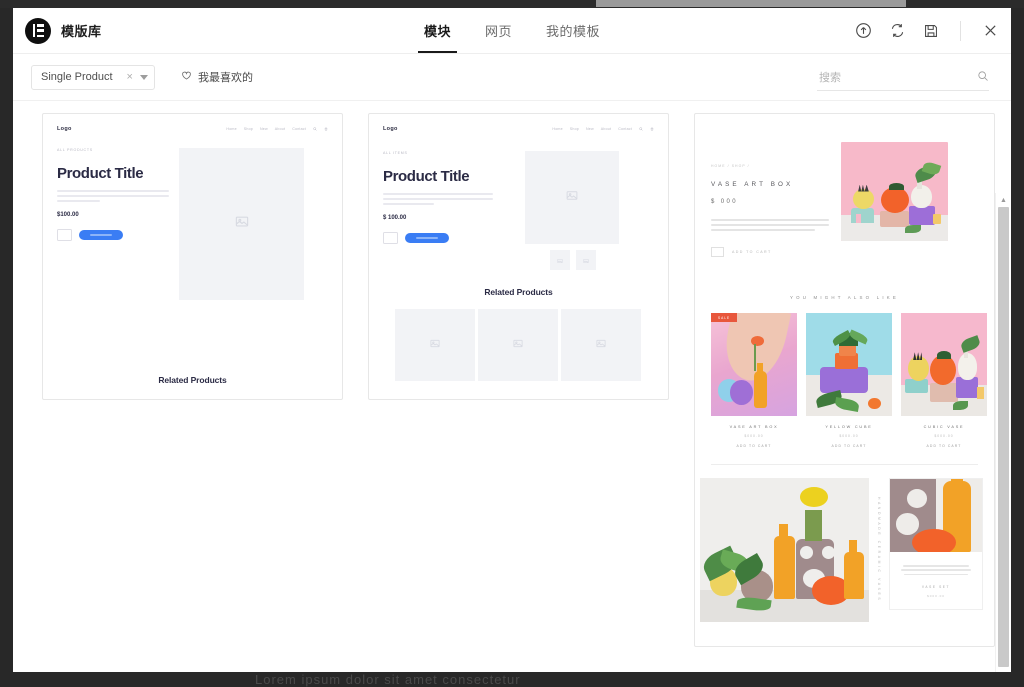  I want to click on mock-price: $100.00, so click(68, 214).